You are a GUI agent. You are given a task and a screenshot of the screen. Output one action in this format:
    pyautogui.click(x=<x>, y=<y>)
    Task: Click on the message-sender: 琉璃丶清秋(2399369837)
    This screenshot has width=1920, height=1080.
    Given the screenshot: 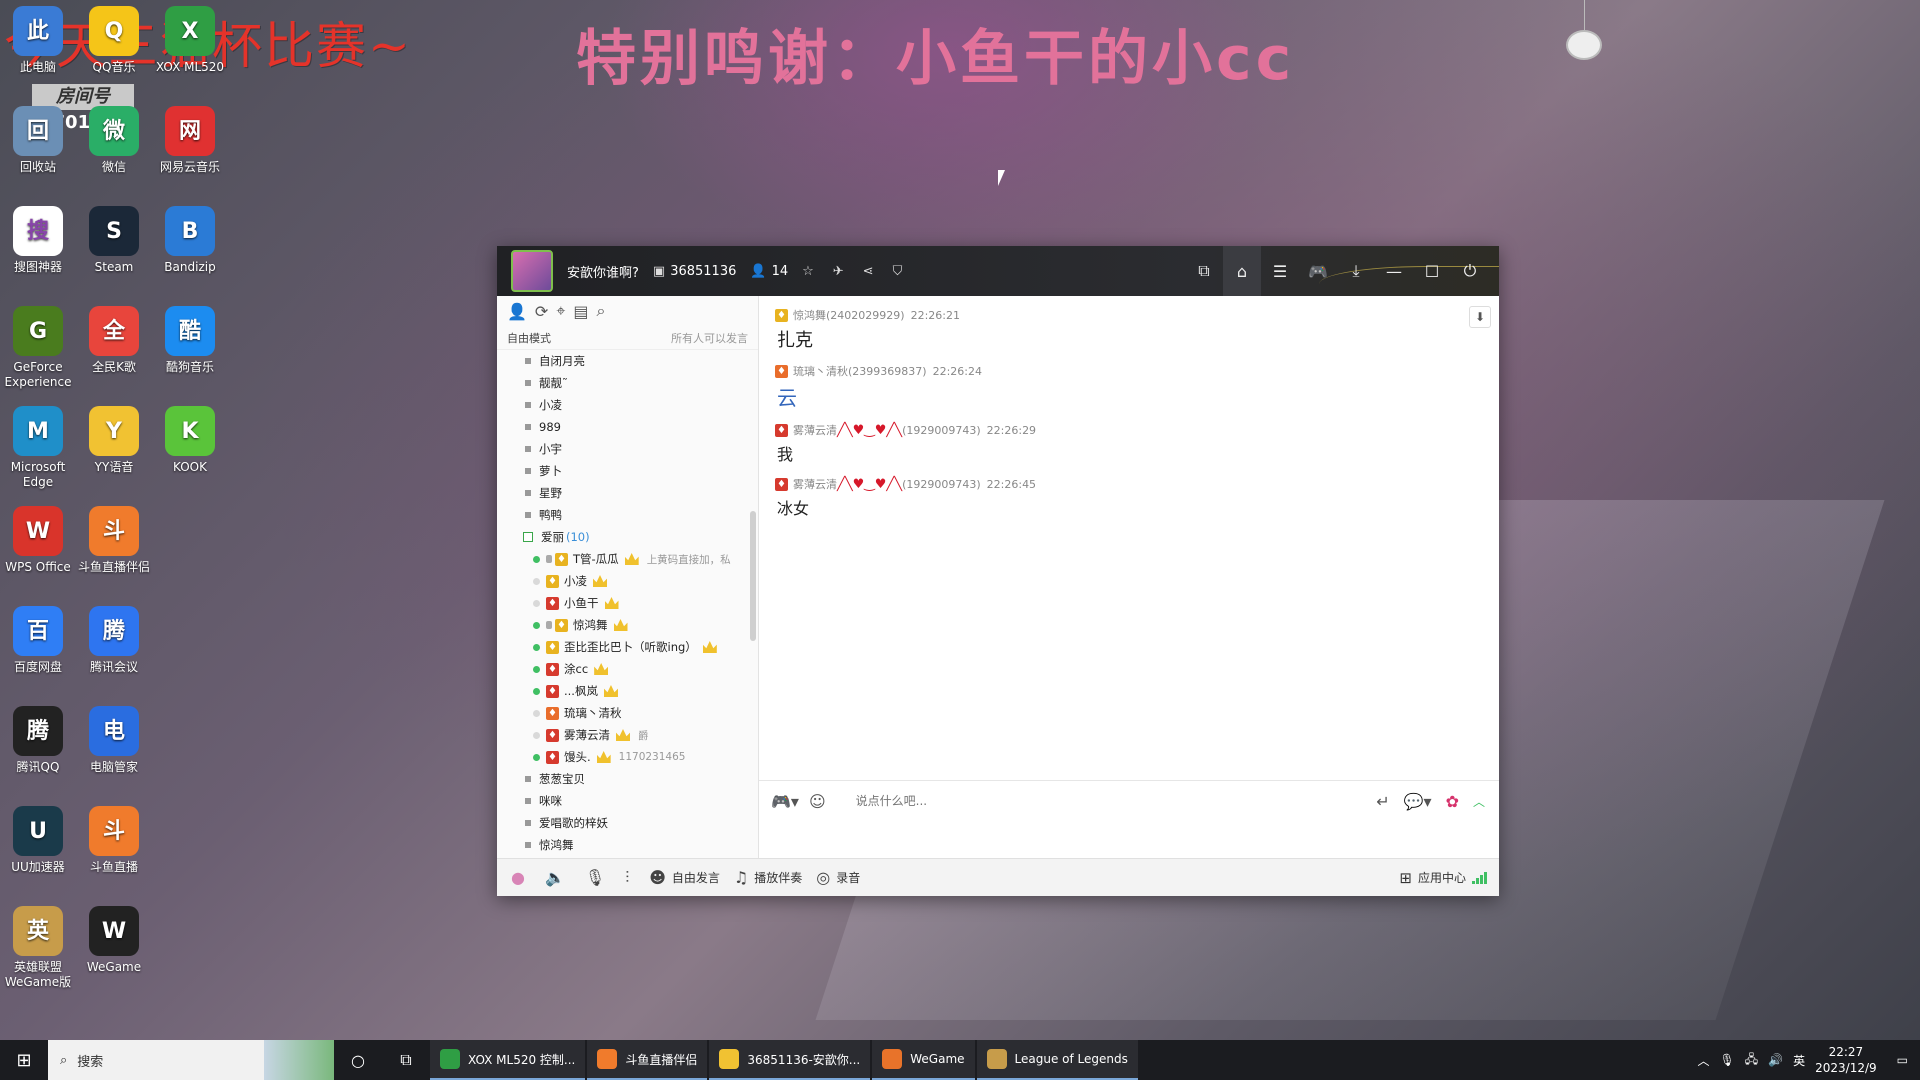 What is the action you would take?
    pyautogui.click(x=860, y=371)
    